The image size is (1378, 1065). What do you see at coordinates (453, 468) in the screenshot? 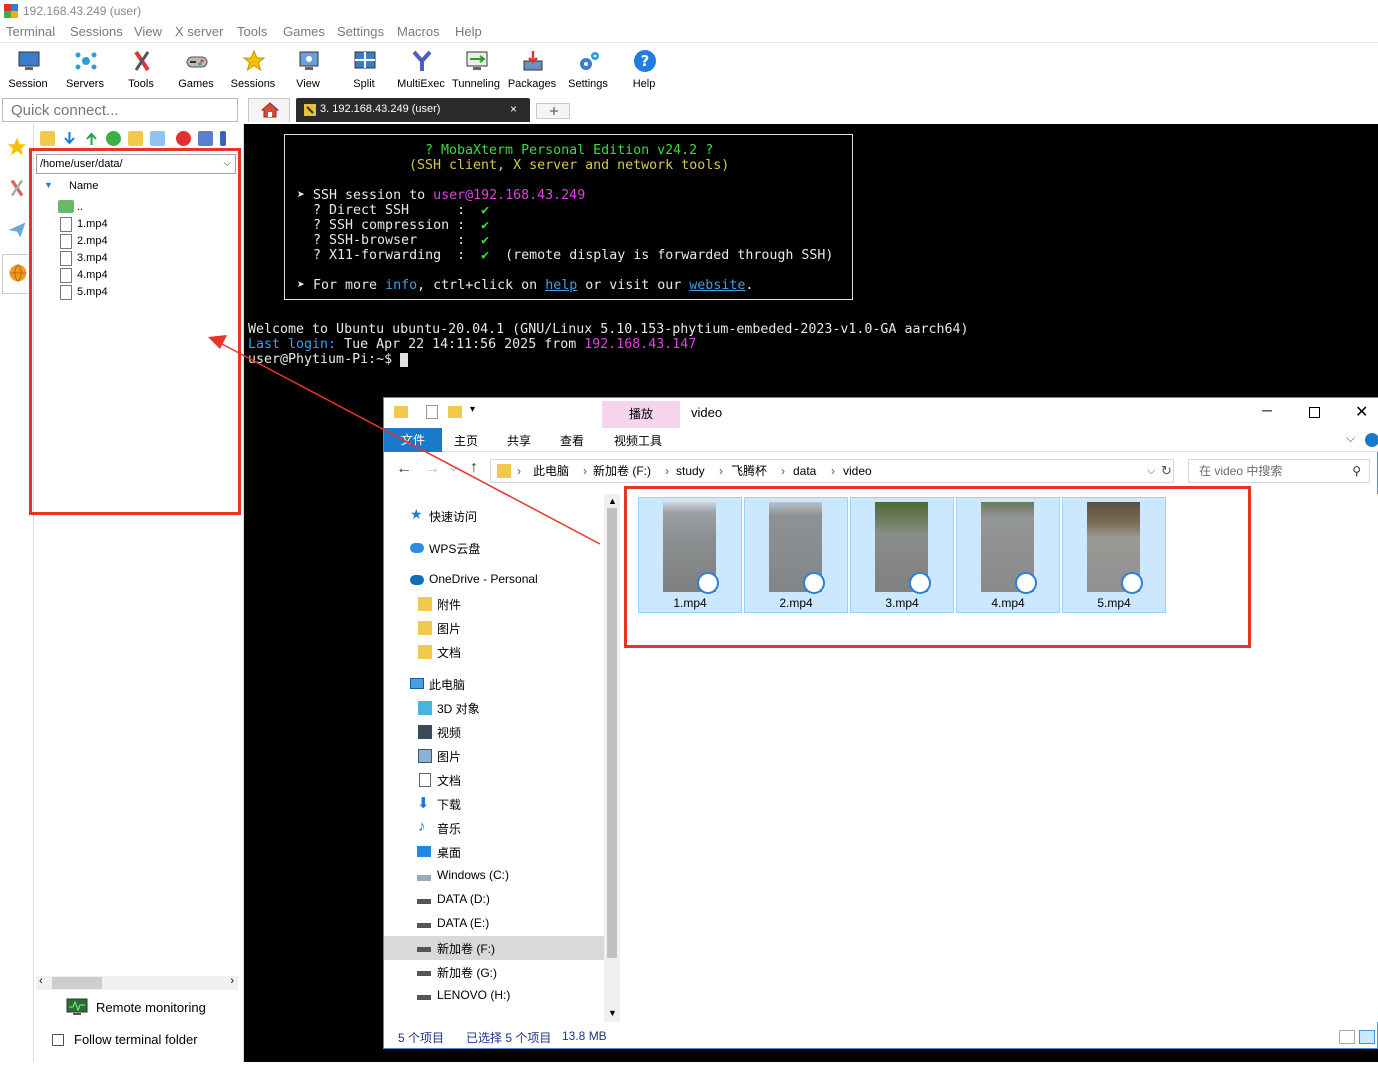
I see `recent-dropdown-icon: ⌵` at bounding box center [453, 468].